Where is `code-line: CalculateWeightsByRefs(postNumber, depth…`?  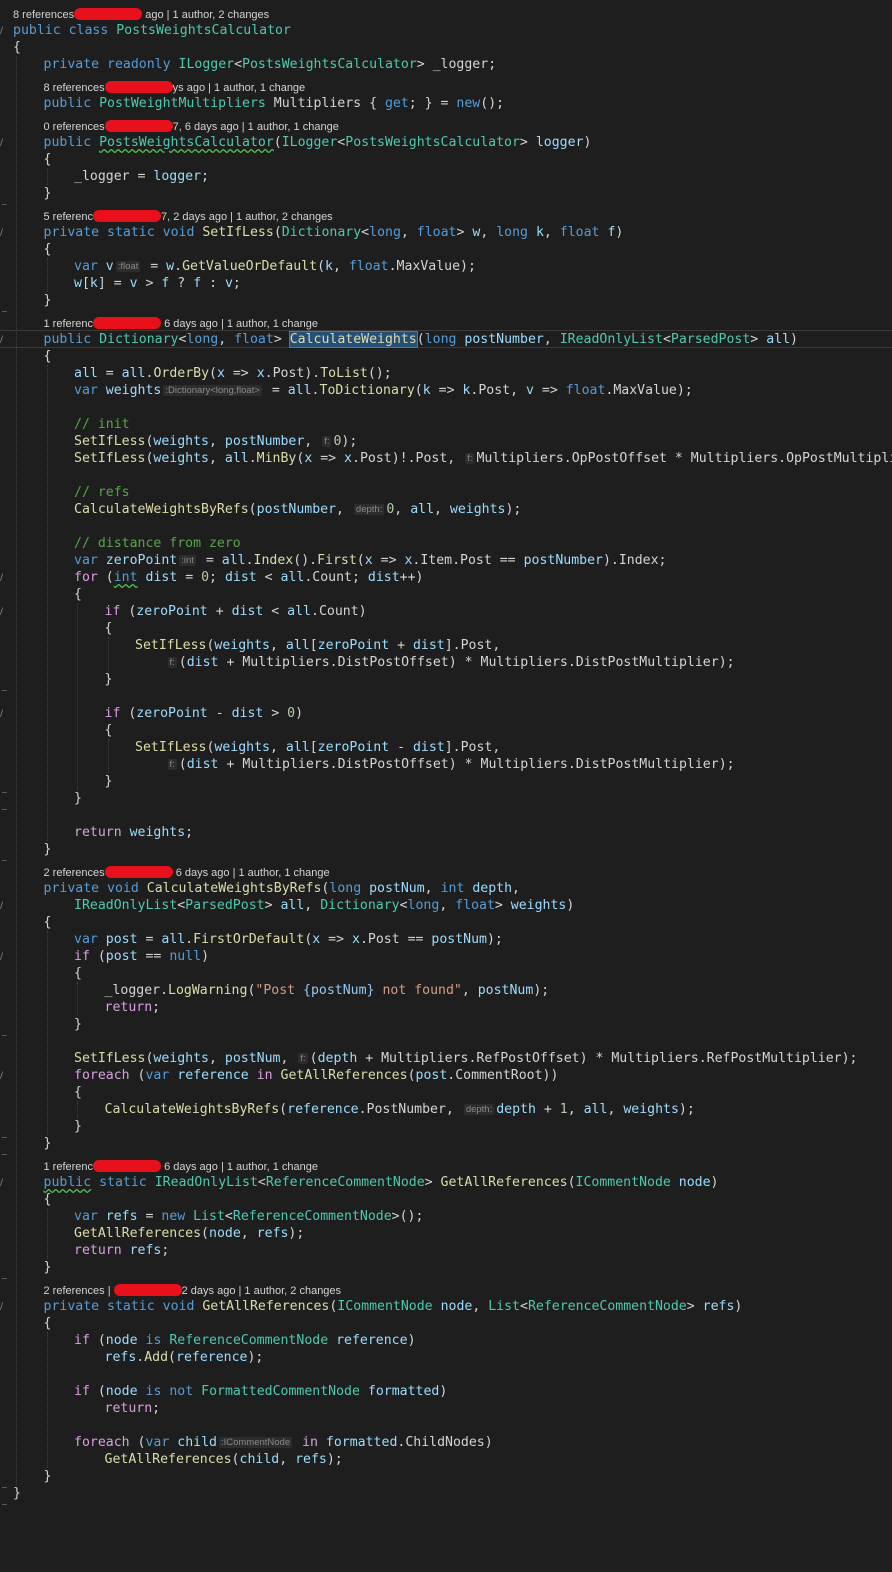 code-line: CalculateWeightsByRefs(postNumber, depth… is located at coordinates (297, 509).